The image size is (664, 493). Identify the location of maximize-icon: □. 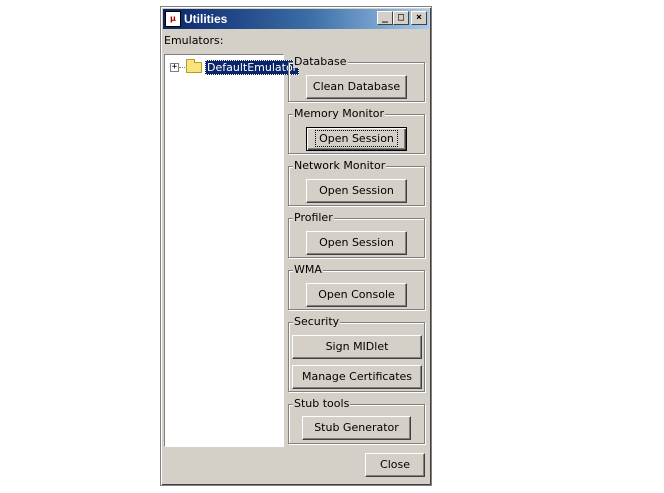
(401, 17).